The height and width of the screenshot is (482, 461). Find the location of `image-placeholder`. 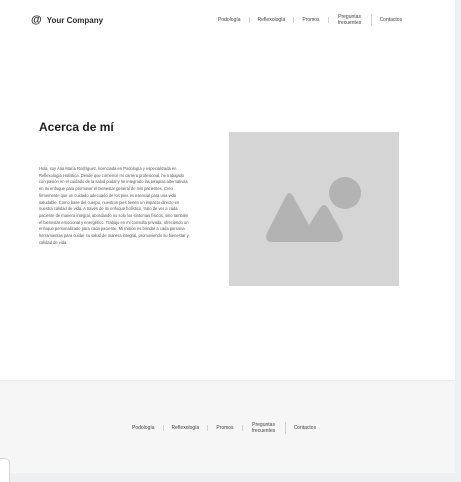

image-placeholder is located at coordinates (314, 209).